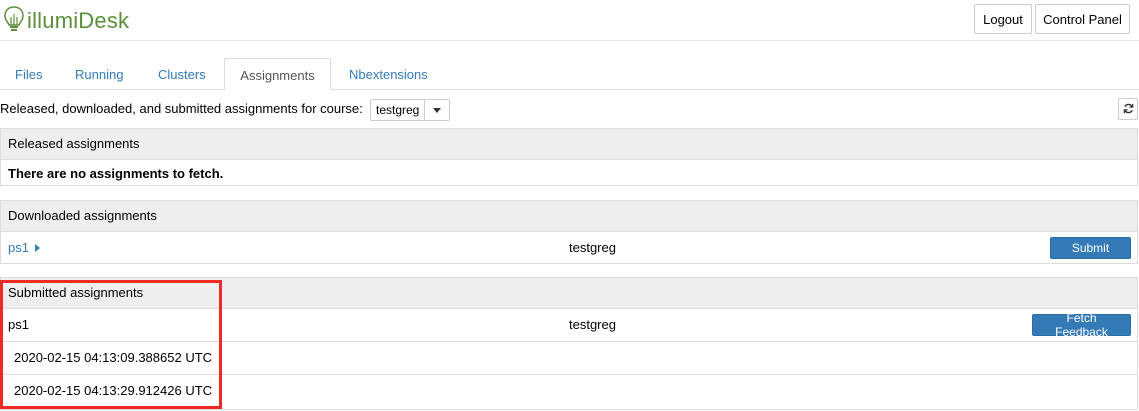 Image resolution: width=1139 pixels, height=411 pixels. What do you see at coordinates (113, 390) in the screenshot?
I see `submission-timestamp: 2020-02-15 04:13:29.912426 UTC` at bounding box center [113, 390].